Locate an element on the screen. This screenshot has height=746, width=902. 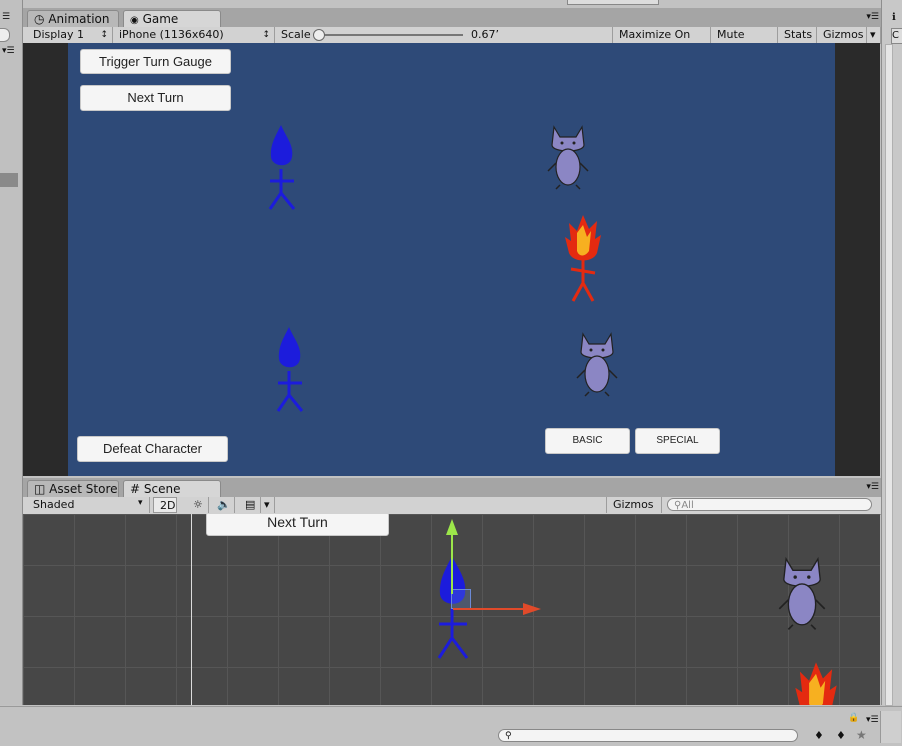
sun-icon: ☼ is located at coordinates (198, 504).